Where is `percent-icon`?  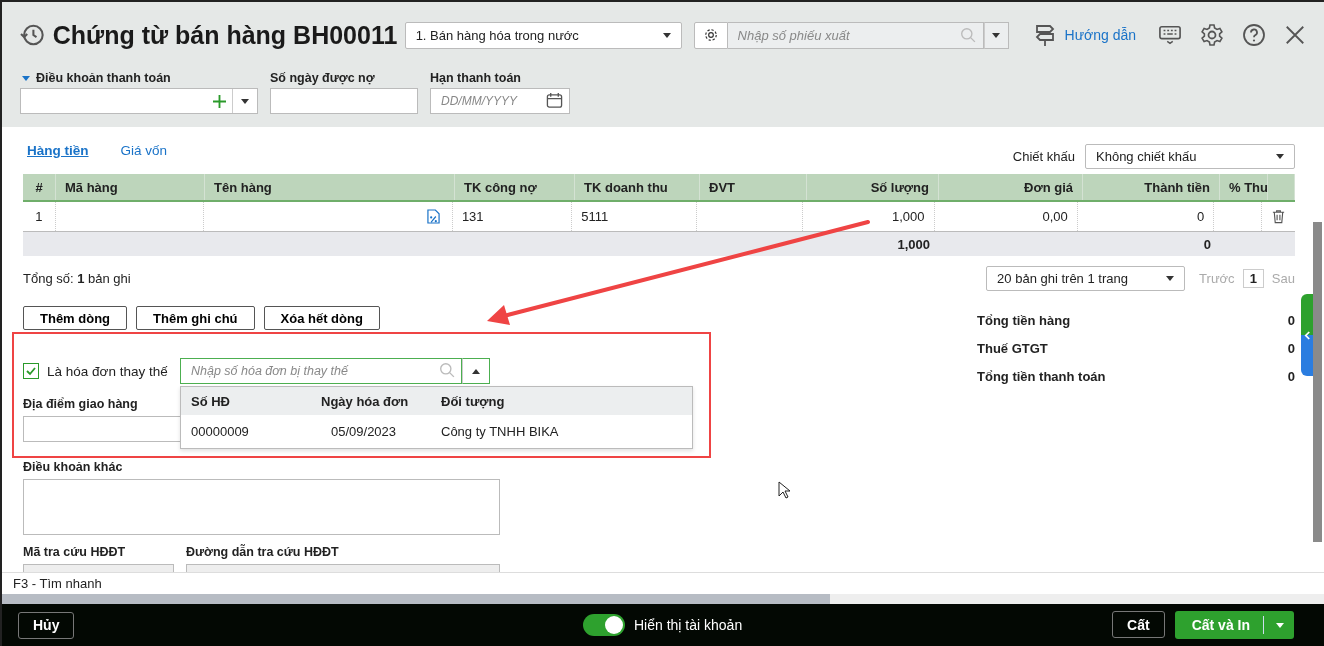 percent-icon is located at coordinates (433, 216).